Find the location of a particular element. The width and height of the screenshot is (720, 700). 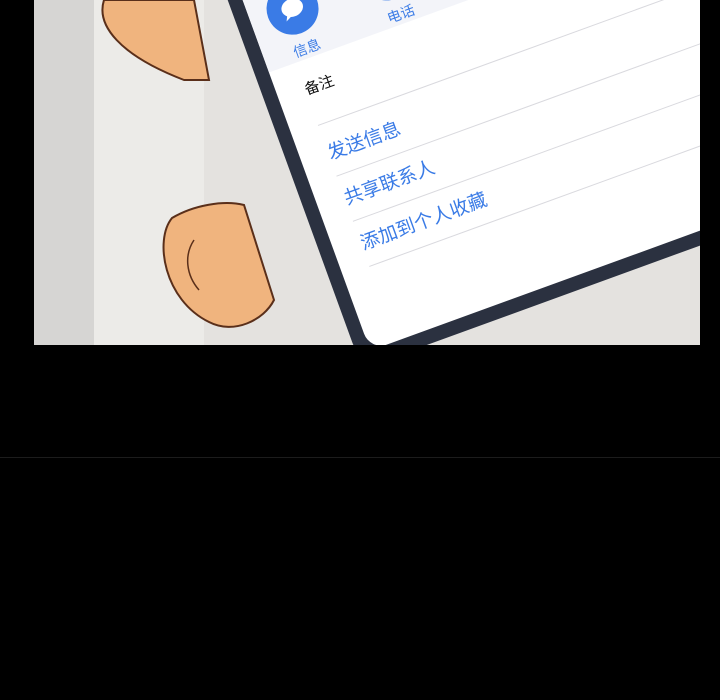

notes-label: 备注 is located at coordinates (319, 85).